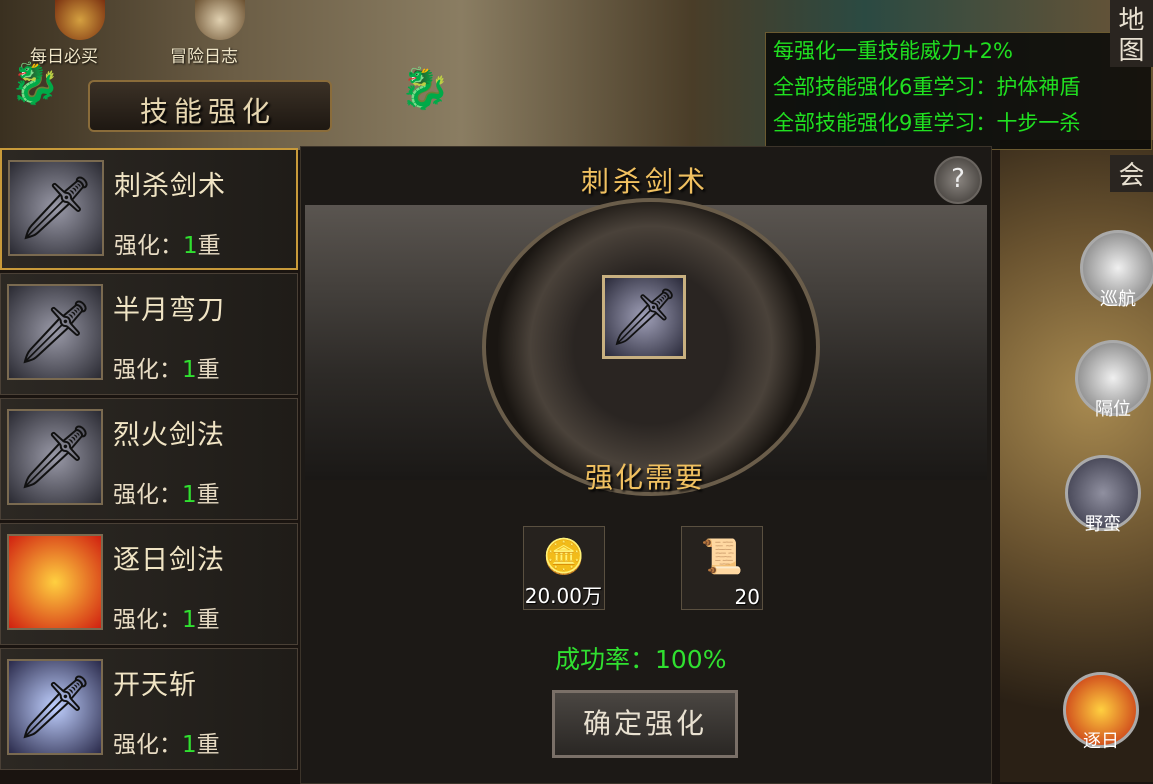 The width and height of the screenshot is (1153, 784). I want to click on sun-chaser-button: 逐日, so click(1101, 712).